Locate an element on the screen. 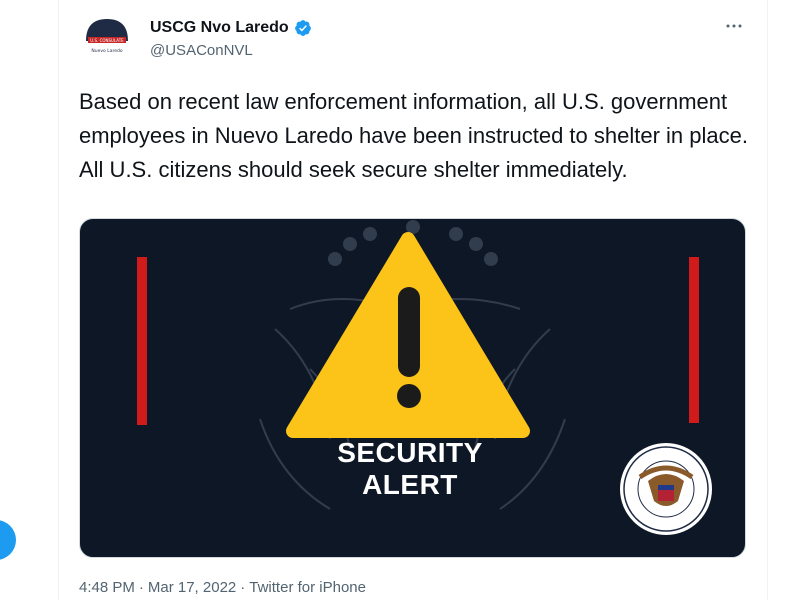 The width and height of the screenshot is (800, 600). right-red-bar is located at coordinates (694, 340).